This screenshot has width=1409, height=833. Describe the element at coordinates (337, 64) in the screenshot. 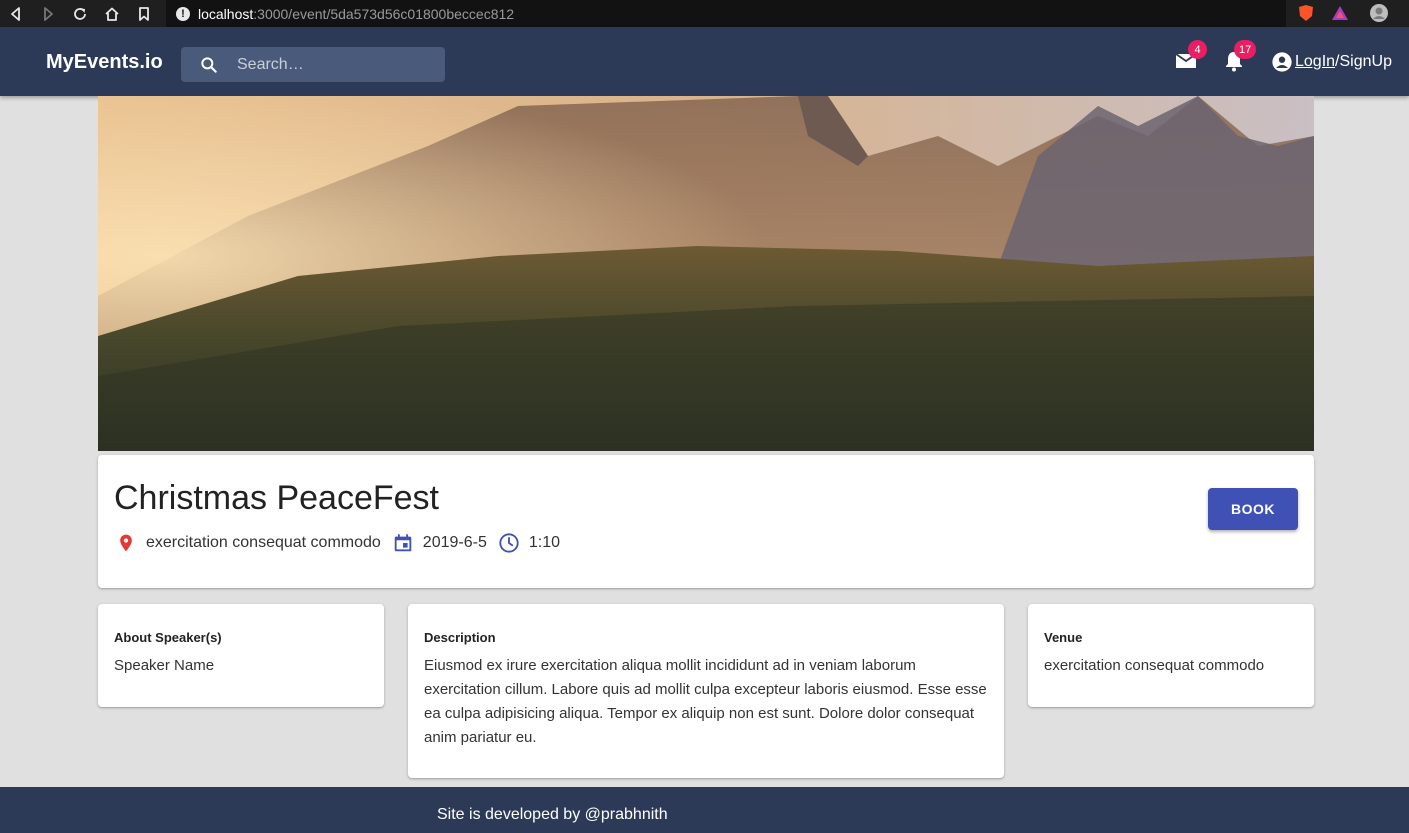

I see `search-input` at that location.